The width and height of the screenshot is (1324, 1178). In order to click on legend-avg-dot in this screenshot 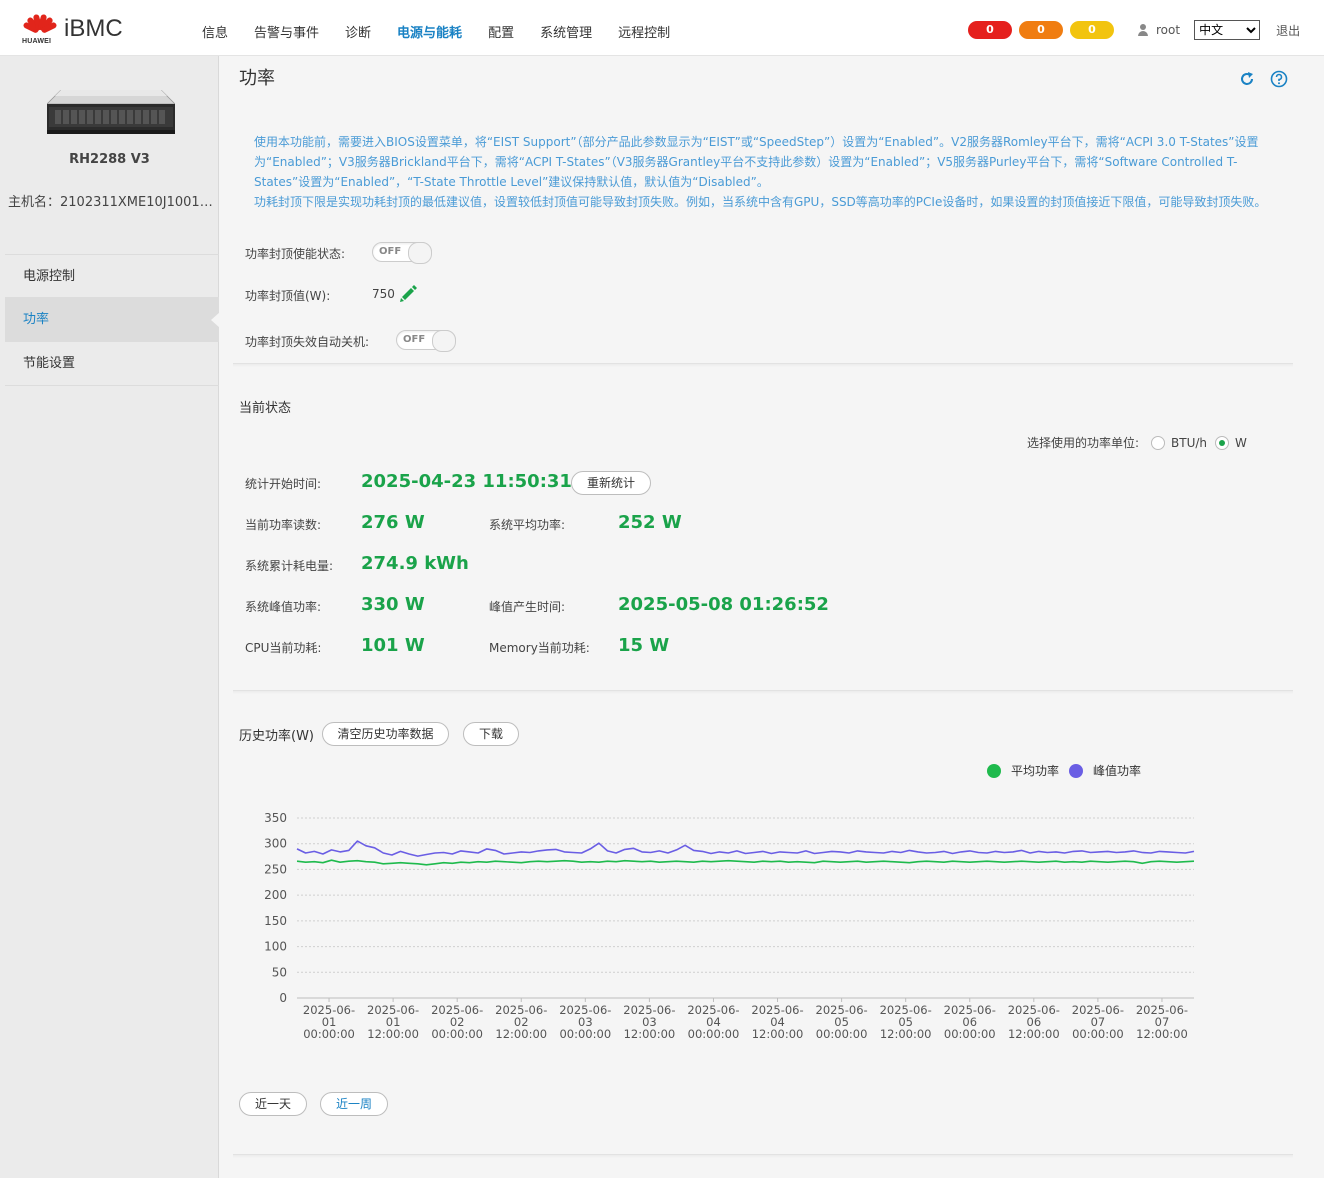, I will do `click(994, 770)`.